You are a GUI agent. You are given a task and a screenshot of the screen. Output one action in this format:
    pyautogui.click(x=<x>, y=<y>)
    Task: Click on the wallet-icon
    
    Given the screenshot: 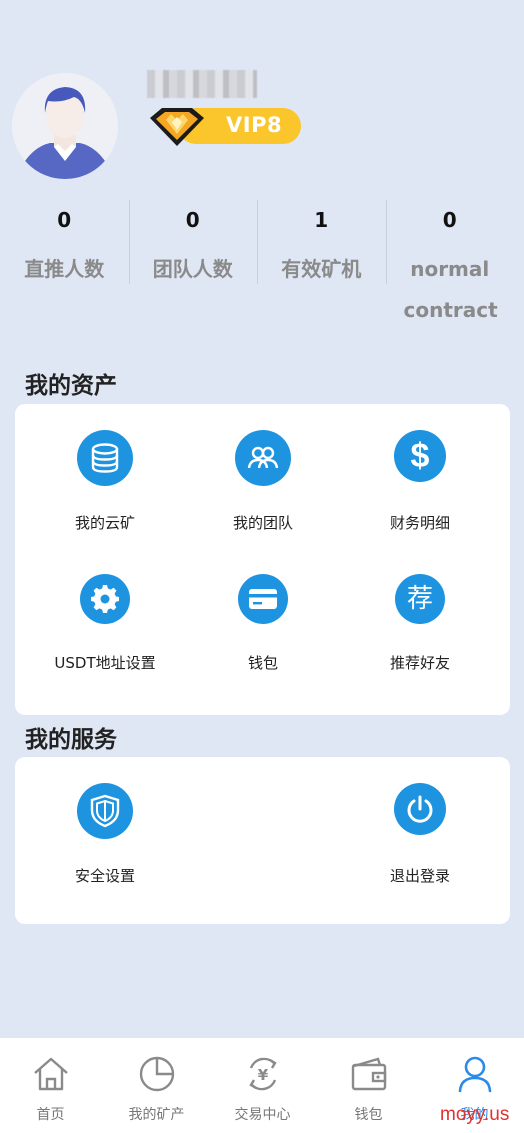 What is the action you would take?
    pyautogui.click(x=368, y=1074)
    